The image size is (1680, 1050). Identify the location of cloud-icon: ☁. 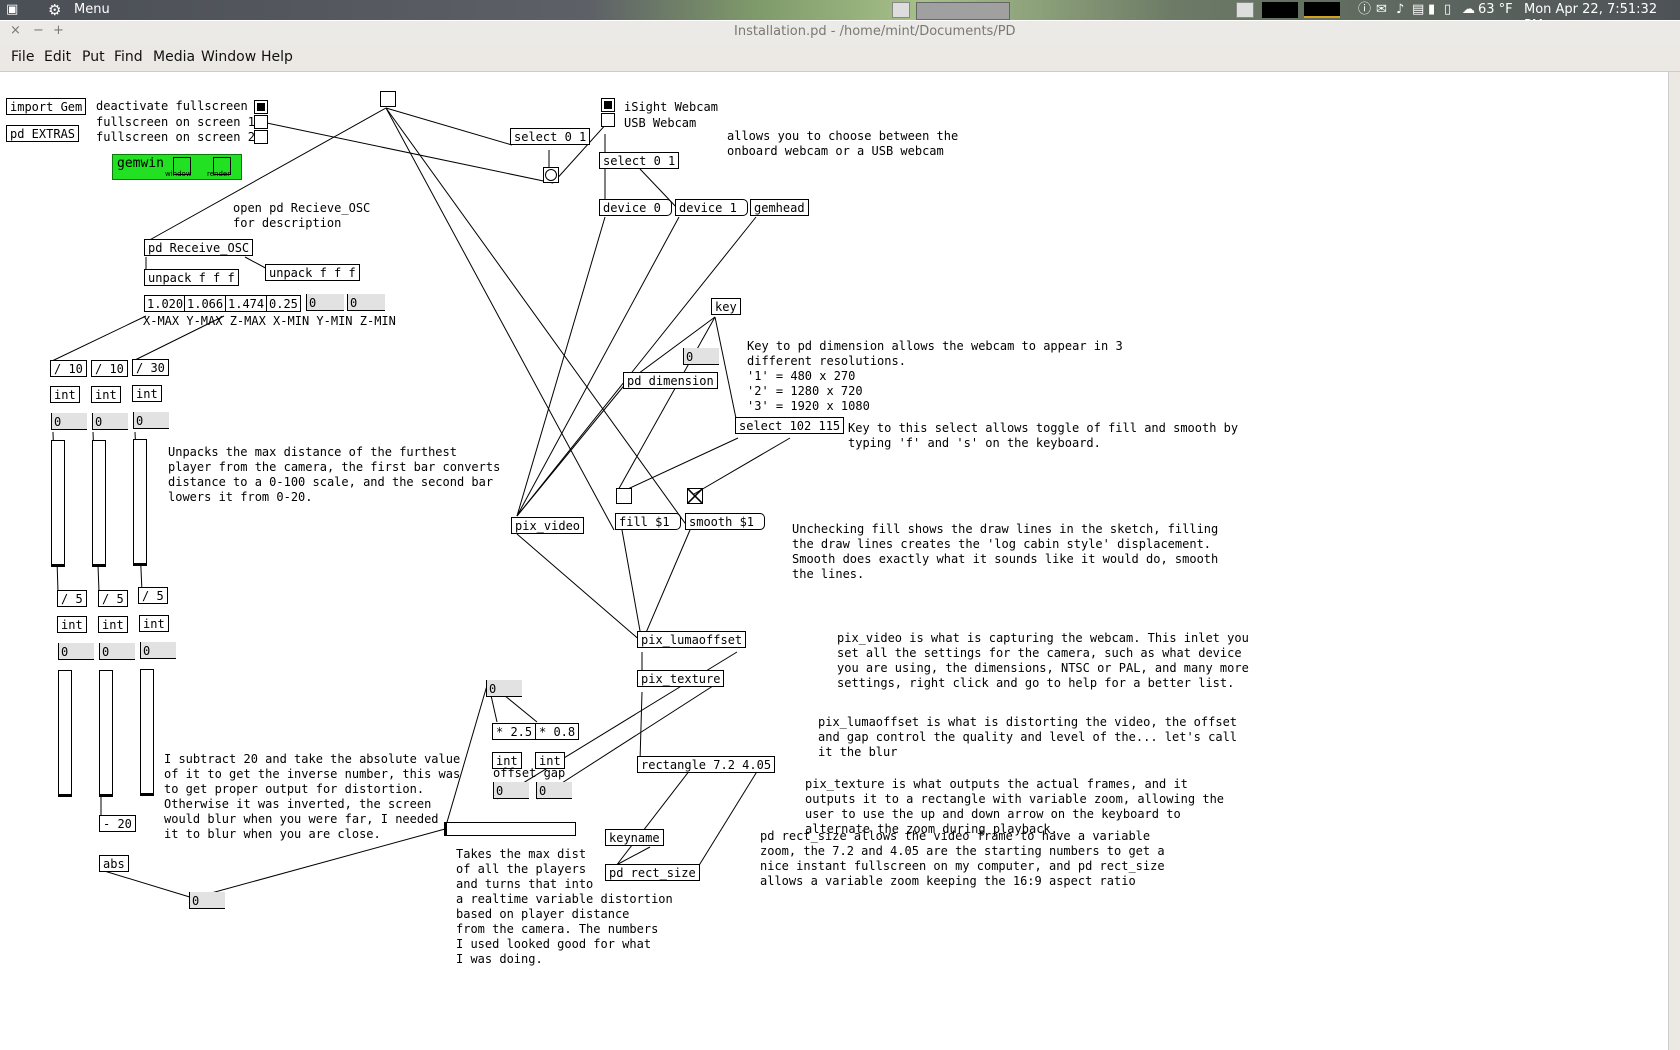
(1468, 9).